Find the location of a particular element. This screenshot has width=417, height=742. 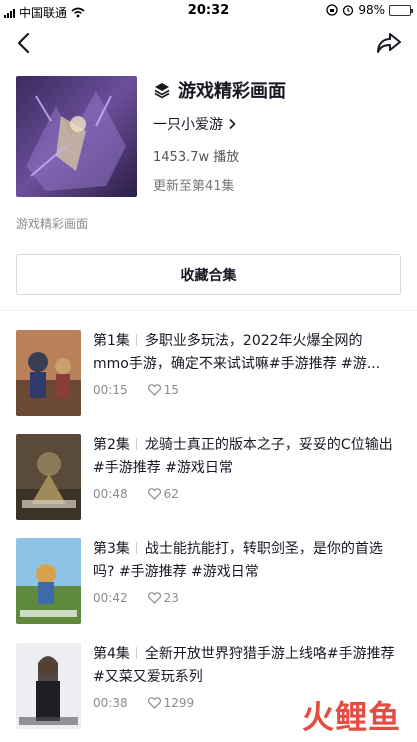

episode-title: 第2集 龙骑士真正的版本之子，妥妥的C位输出#手游推荐 #游戏日常 is located at coordinates (245, 457).